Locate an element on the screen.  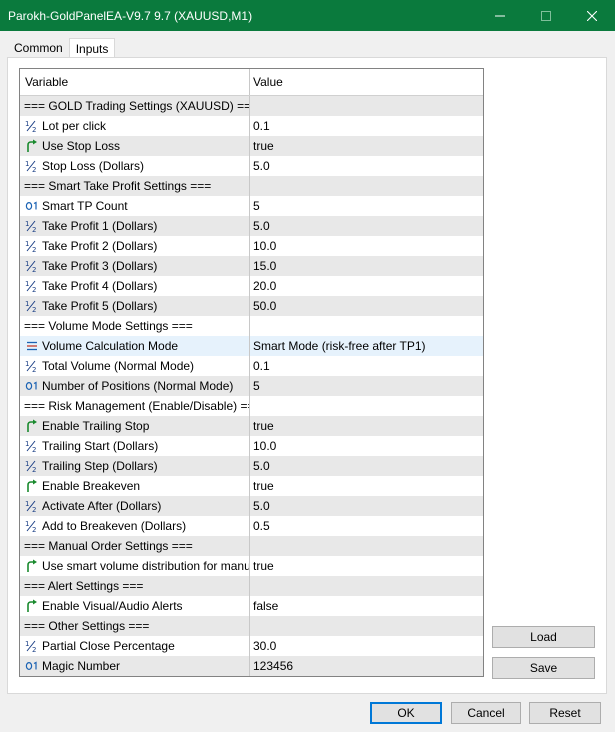
table-row: 1 2 Add to Breakeven (Dollars) 0.5 is located at coordinates (251, 526).